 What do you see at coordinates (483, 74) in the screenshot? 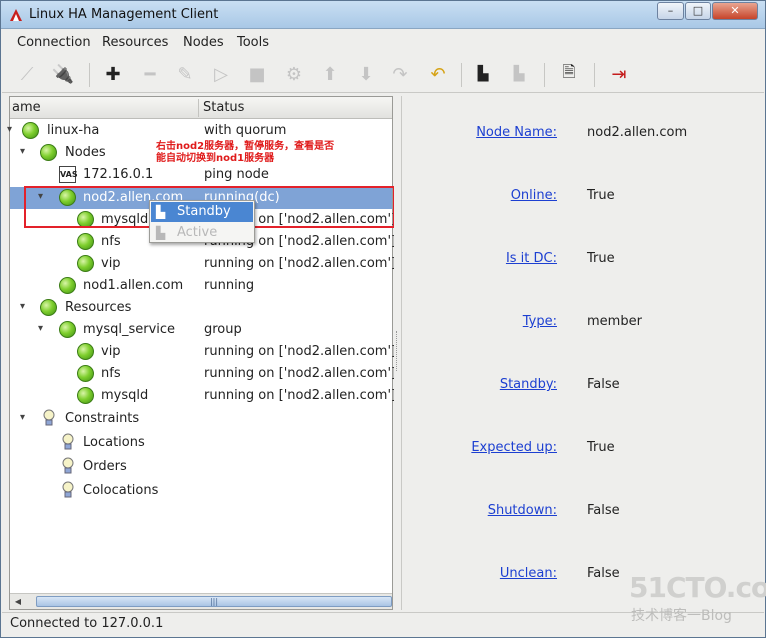
I see `standby-node-icon: ▙` at bounding box center [483, 74].